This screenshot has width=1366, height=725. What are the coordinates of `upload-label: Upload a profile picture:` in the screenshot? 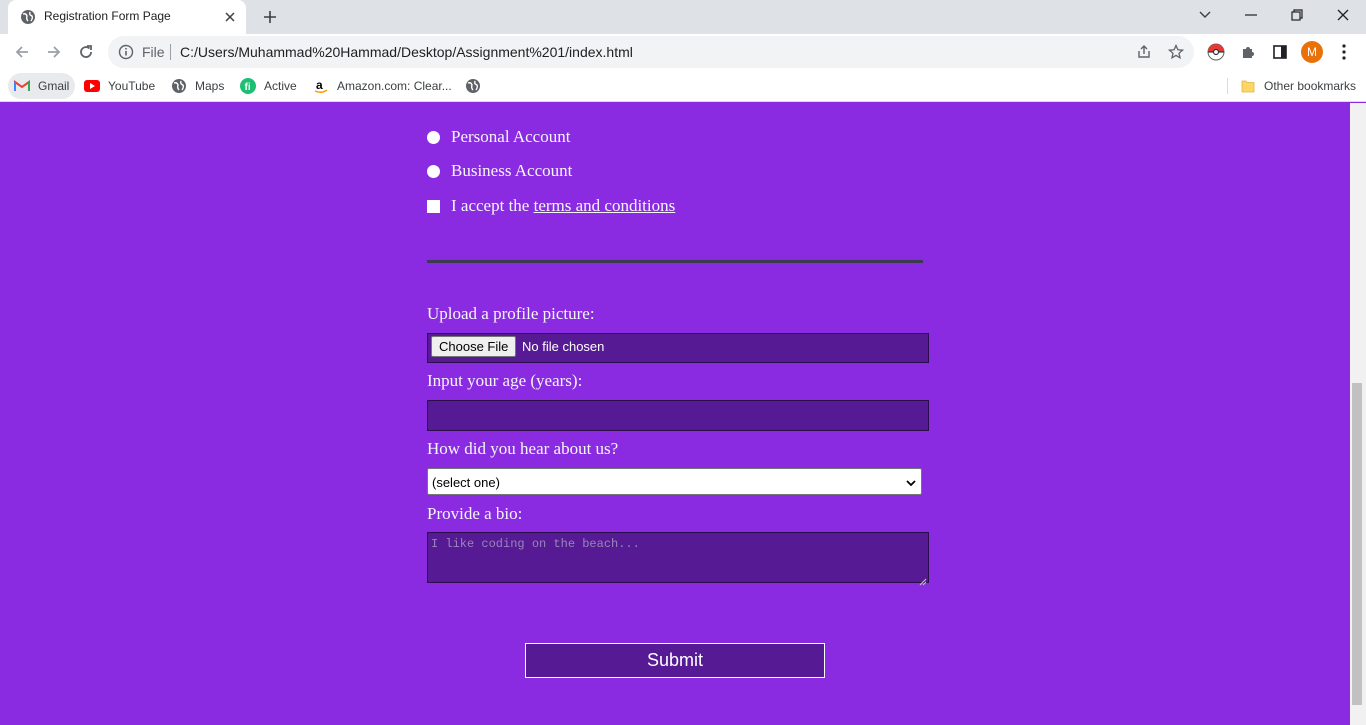 It's located at (511, 313).